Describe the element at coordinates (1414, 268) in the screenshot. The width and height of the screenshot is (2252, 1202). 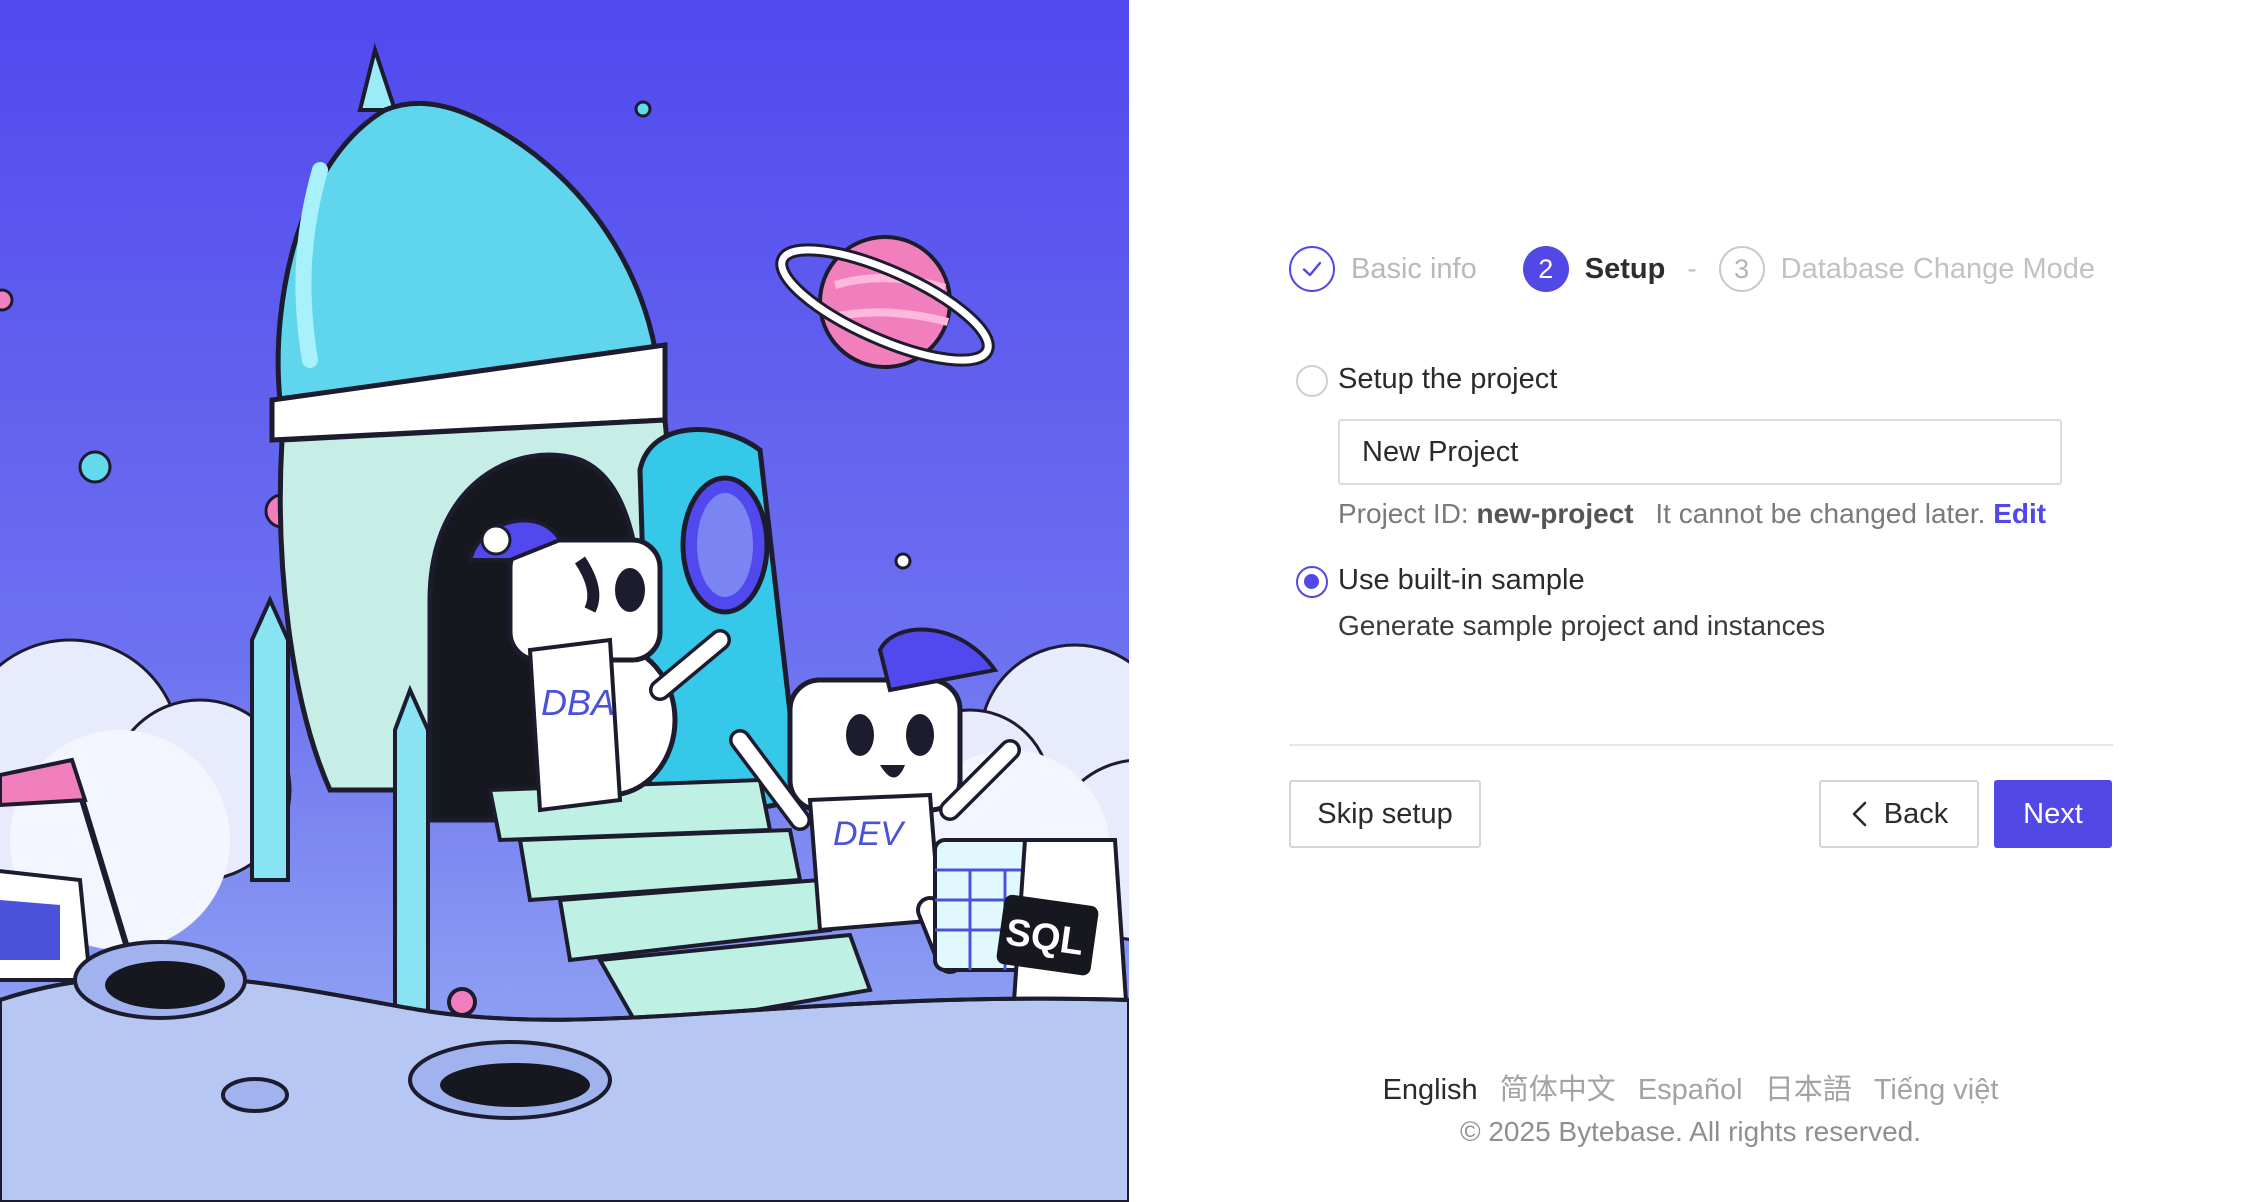
I see `step-label: Basic info` at that location.